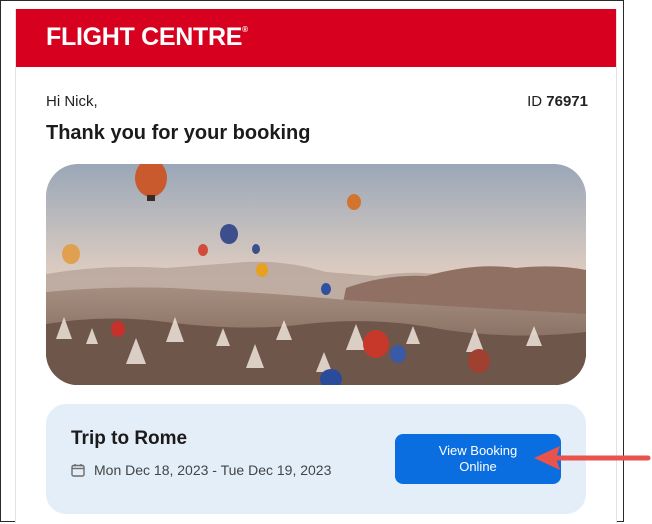  Describe the element at coordinates (213, 470) in the screenshot. I see `trip-dates-text: Mon Dec 18, 2023 - Tue Dec 19, 2023` at that location.